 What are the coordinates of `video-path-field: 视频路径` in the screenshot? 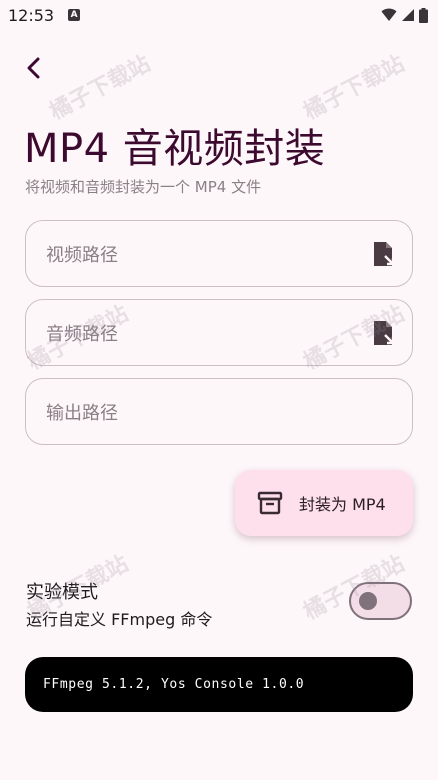 It's located at (219, 253).